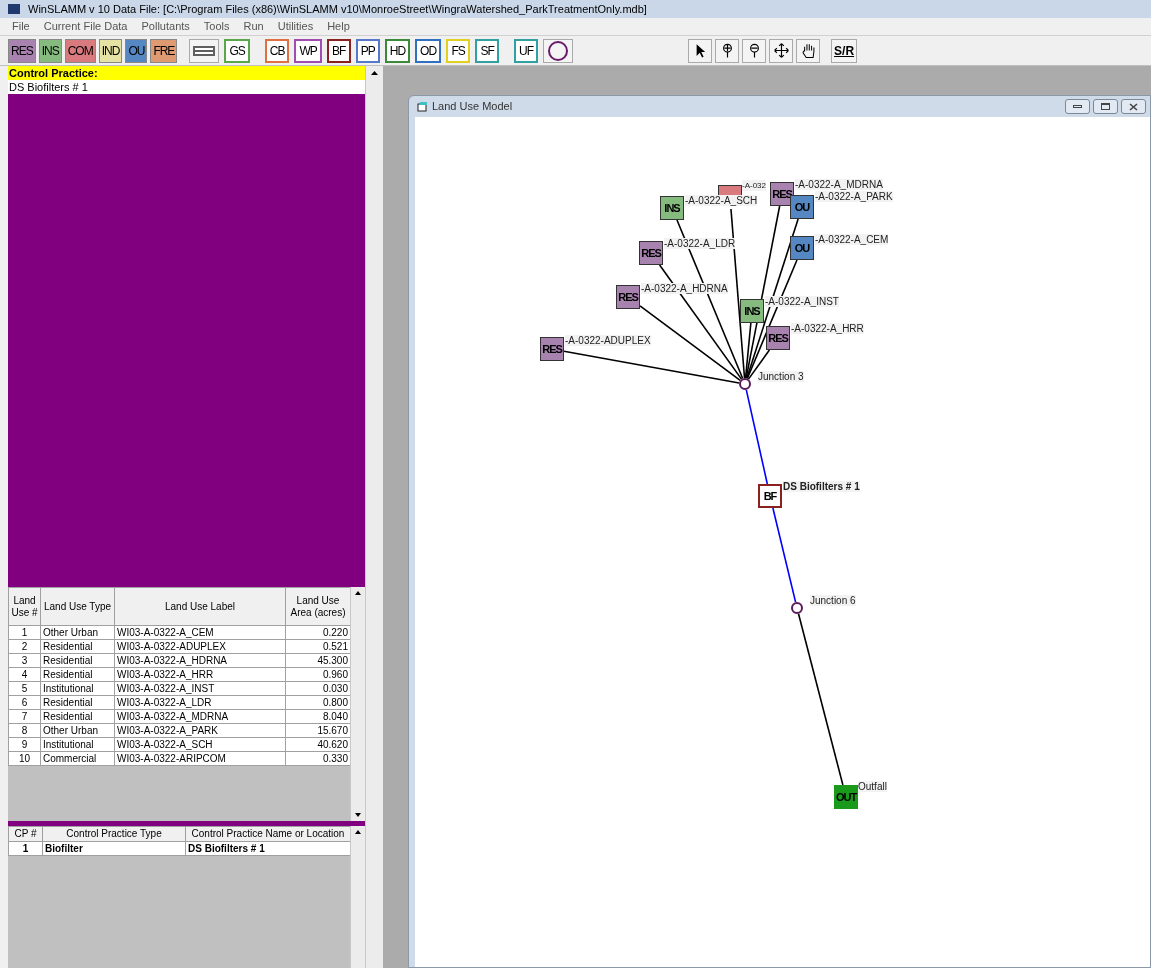  I want to click on land-use-button: OU, so click(136, 50).